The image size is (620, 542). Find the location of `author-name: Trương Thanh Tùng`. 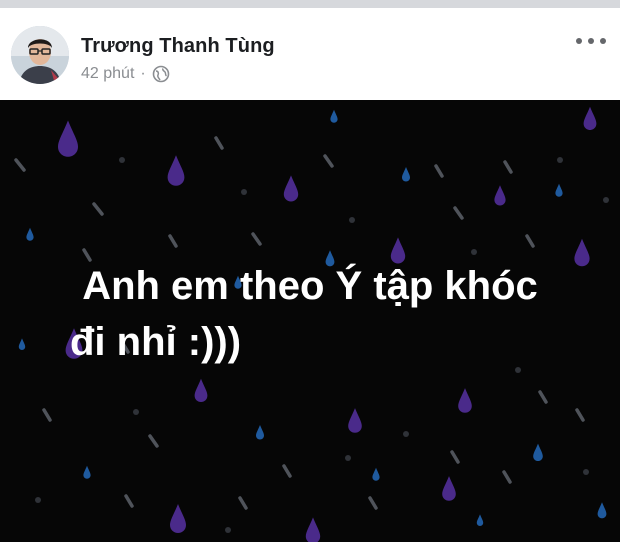

author-name: Trương Thanh Tùng is located at coordinates (178, 46).